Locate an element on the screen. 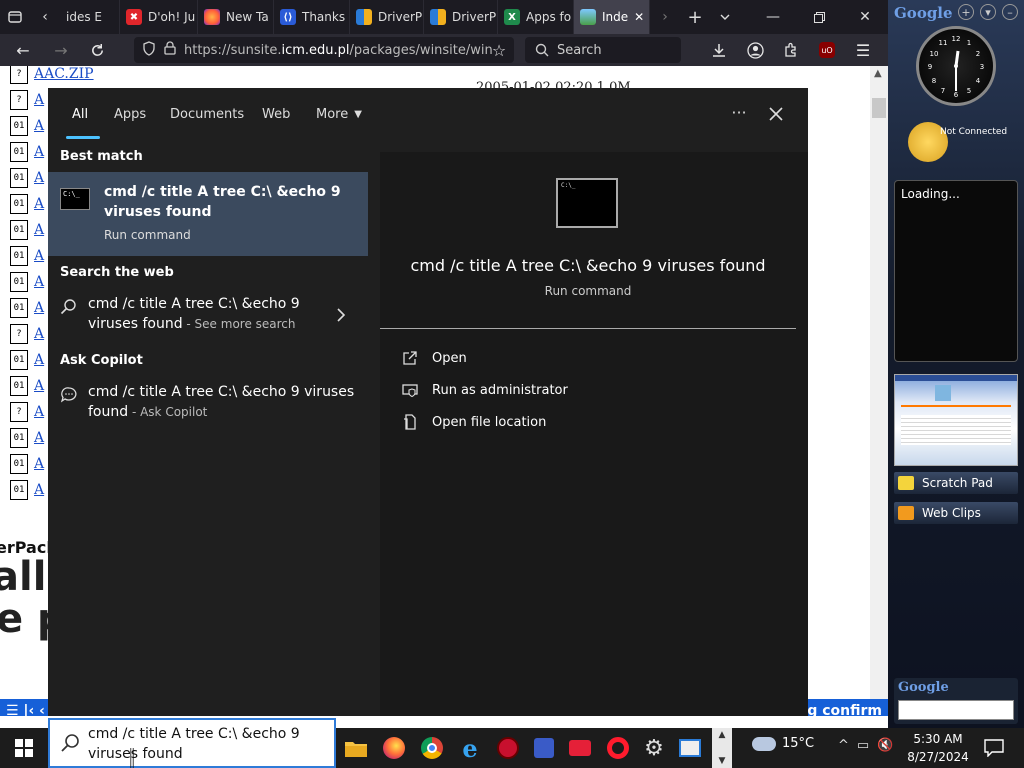  cmd-preview-icon: C:\_ is located at coordinates (587, 203).